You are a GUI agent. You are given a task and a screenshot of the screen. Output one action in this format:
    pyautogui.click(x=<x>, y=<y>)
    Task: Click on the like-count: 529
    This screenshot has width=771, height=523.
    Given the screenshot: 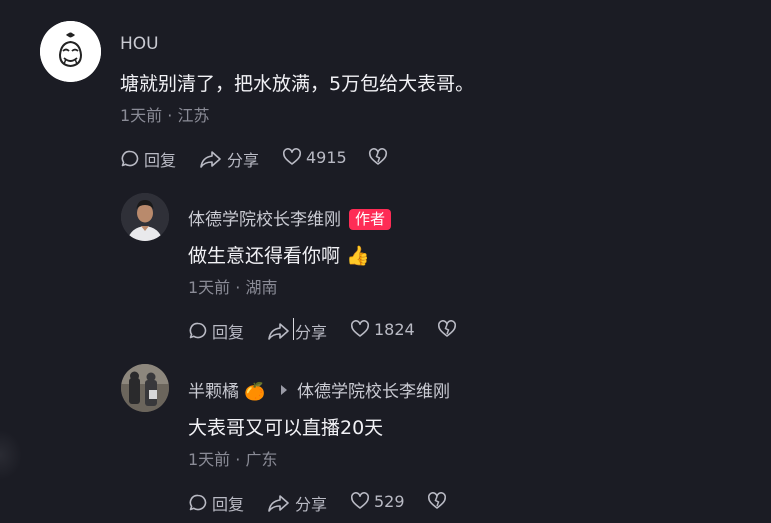 What is the action you would take?
    pyautogui.click(x=389, y=501)
    